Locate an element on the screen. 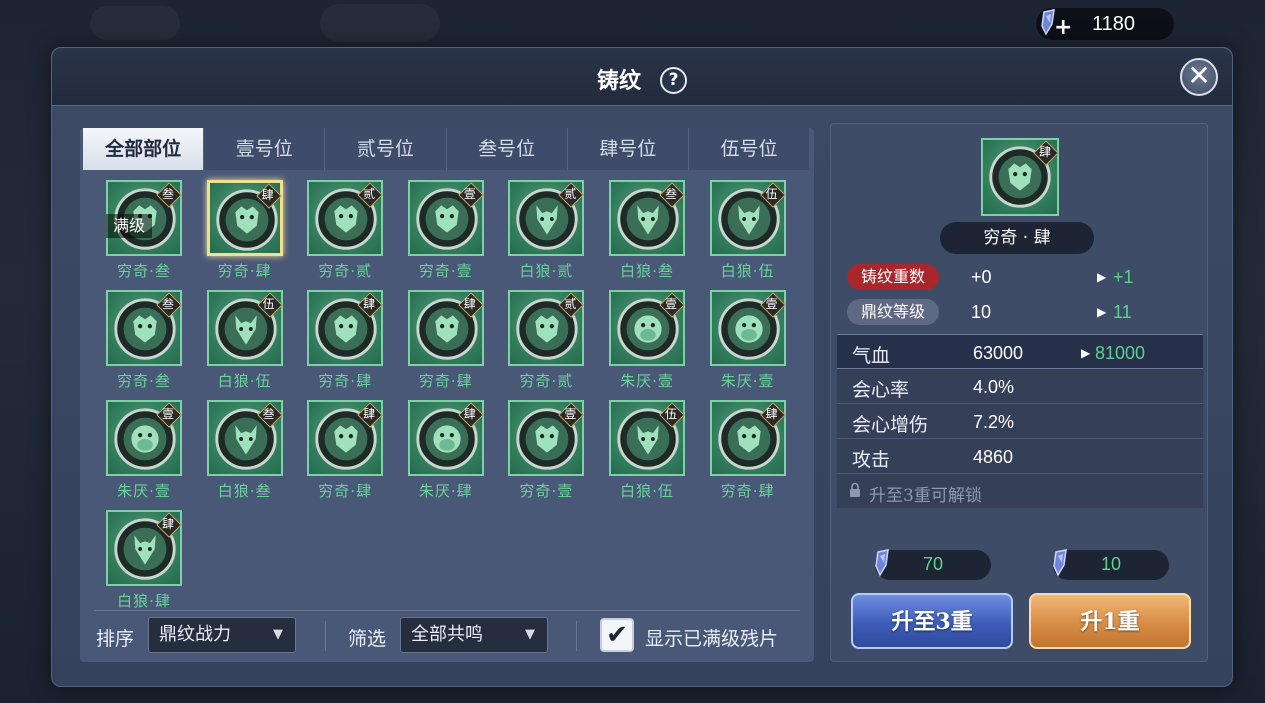  fragment-name: 朱厌·壹 is located at coordinates (144, 491).